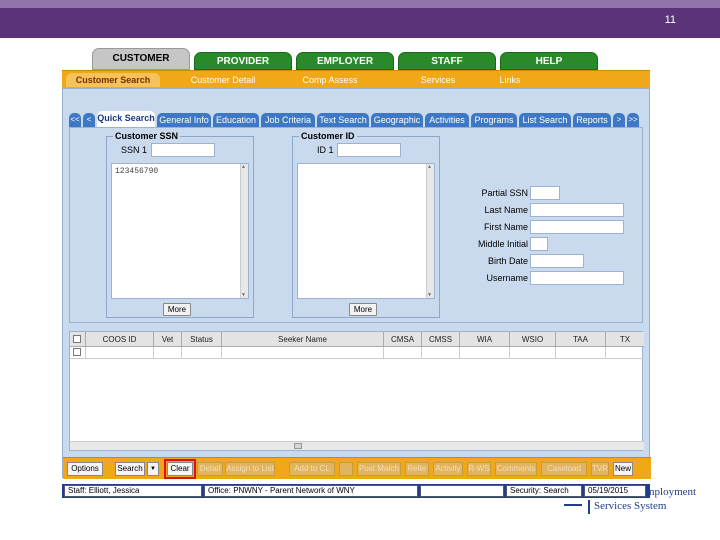 This screenshot has height=540, width=720. I want to click on tab-text-search: Text Search, so click(343, 120).